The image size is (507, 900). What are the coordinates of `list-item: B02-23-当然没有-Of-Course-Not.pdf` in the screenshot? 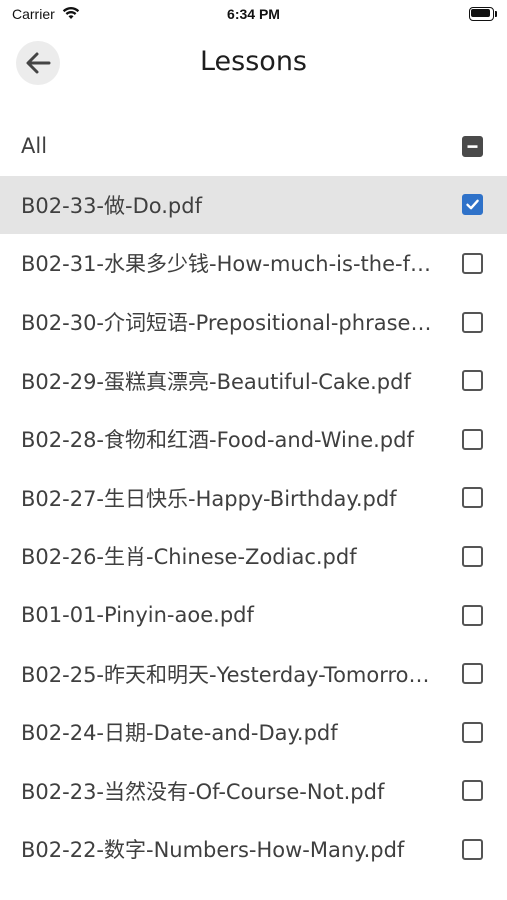 It's located at (253, 791).